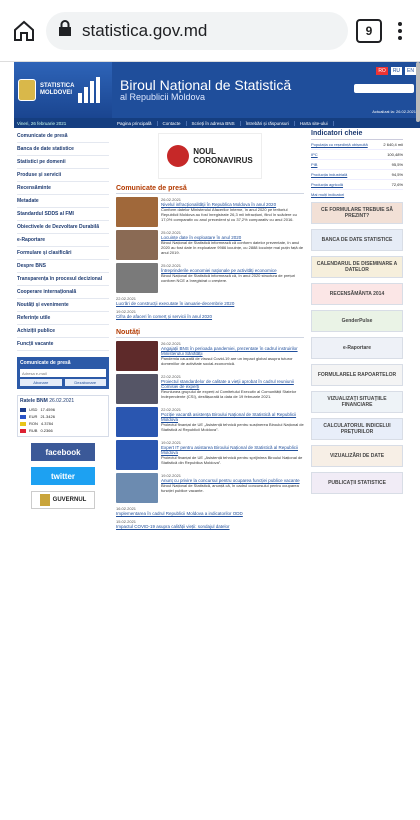 The height and width of the screenshot is (820, 420). Describe the element at coordinates (357, 240) in the screenshot. I see `promo-banner: BANCA DE DATE STATISTICE` at that location.